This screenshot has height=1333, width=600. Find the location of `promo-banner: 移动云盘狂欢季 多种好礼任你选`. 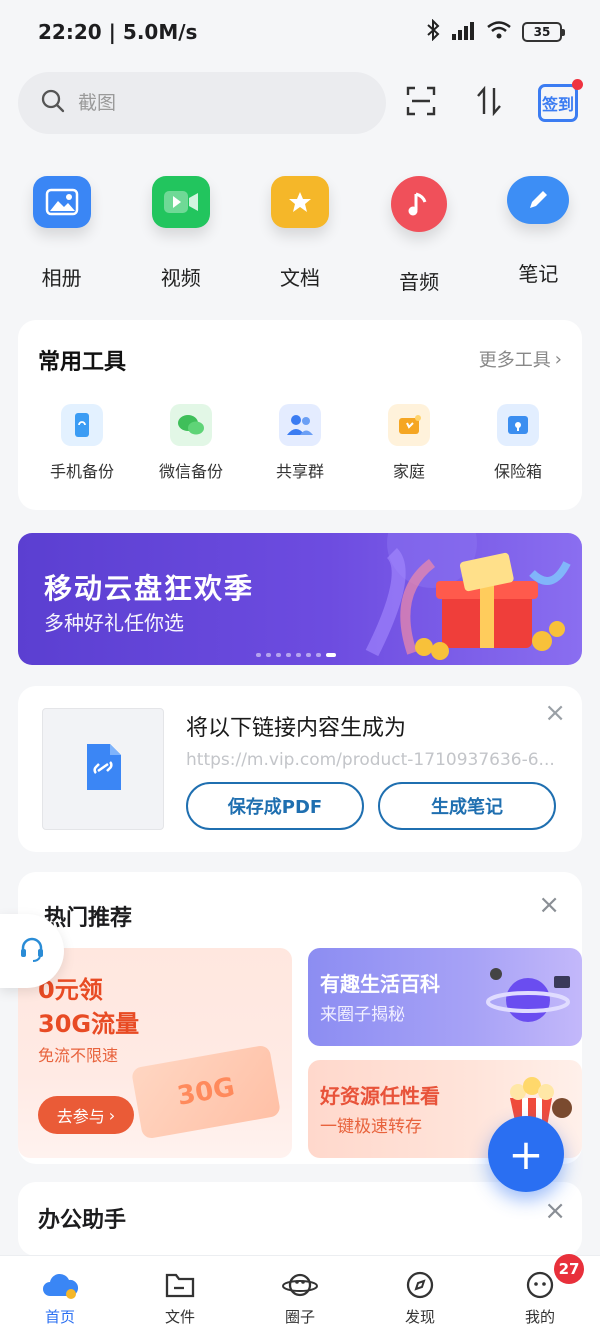

promo-banner: 移动云盘狂欢季 多种好礼任你选 is located at coordinates (300, 599).